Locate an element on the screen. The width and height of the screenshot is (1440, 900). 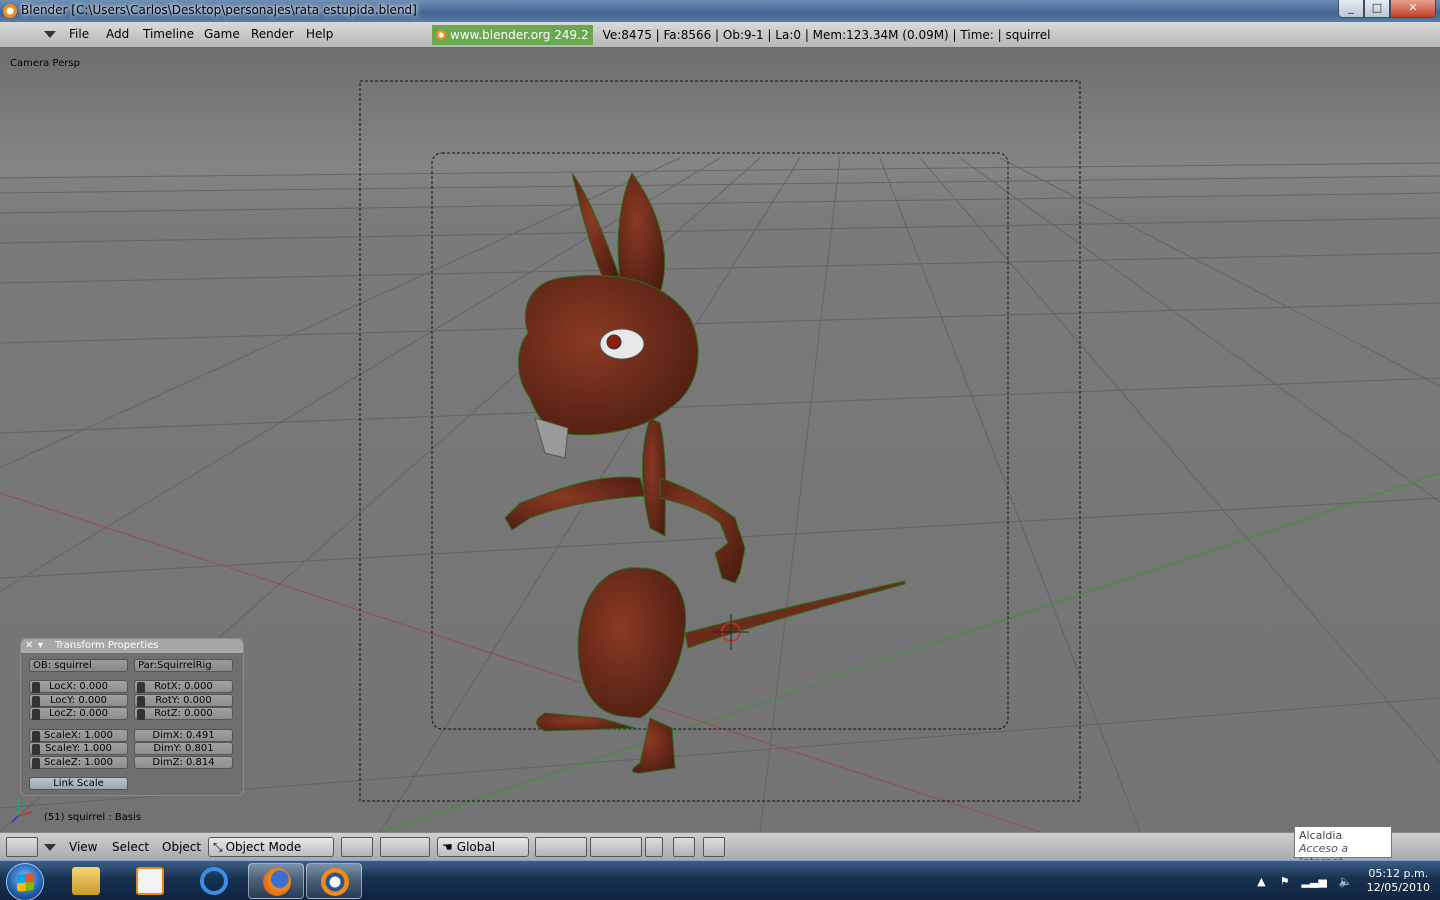
lock-layer-icon is located at coordinates (654, 847).